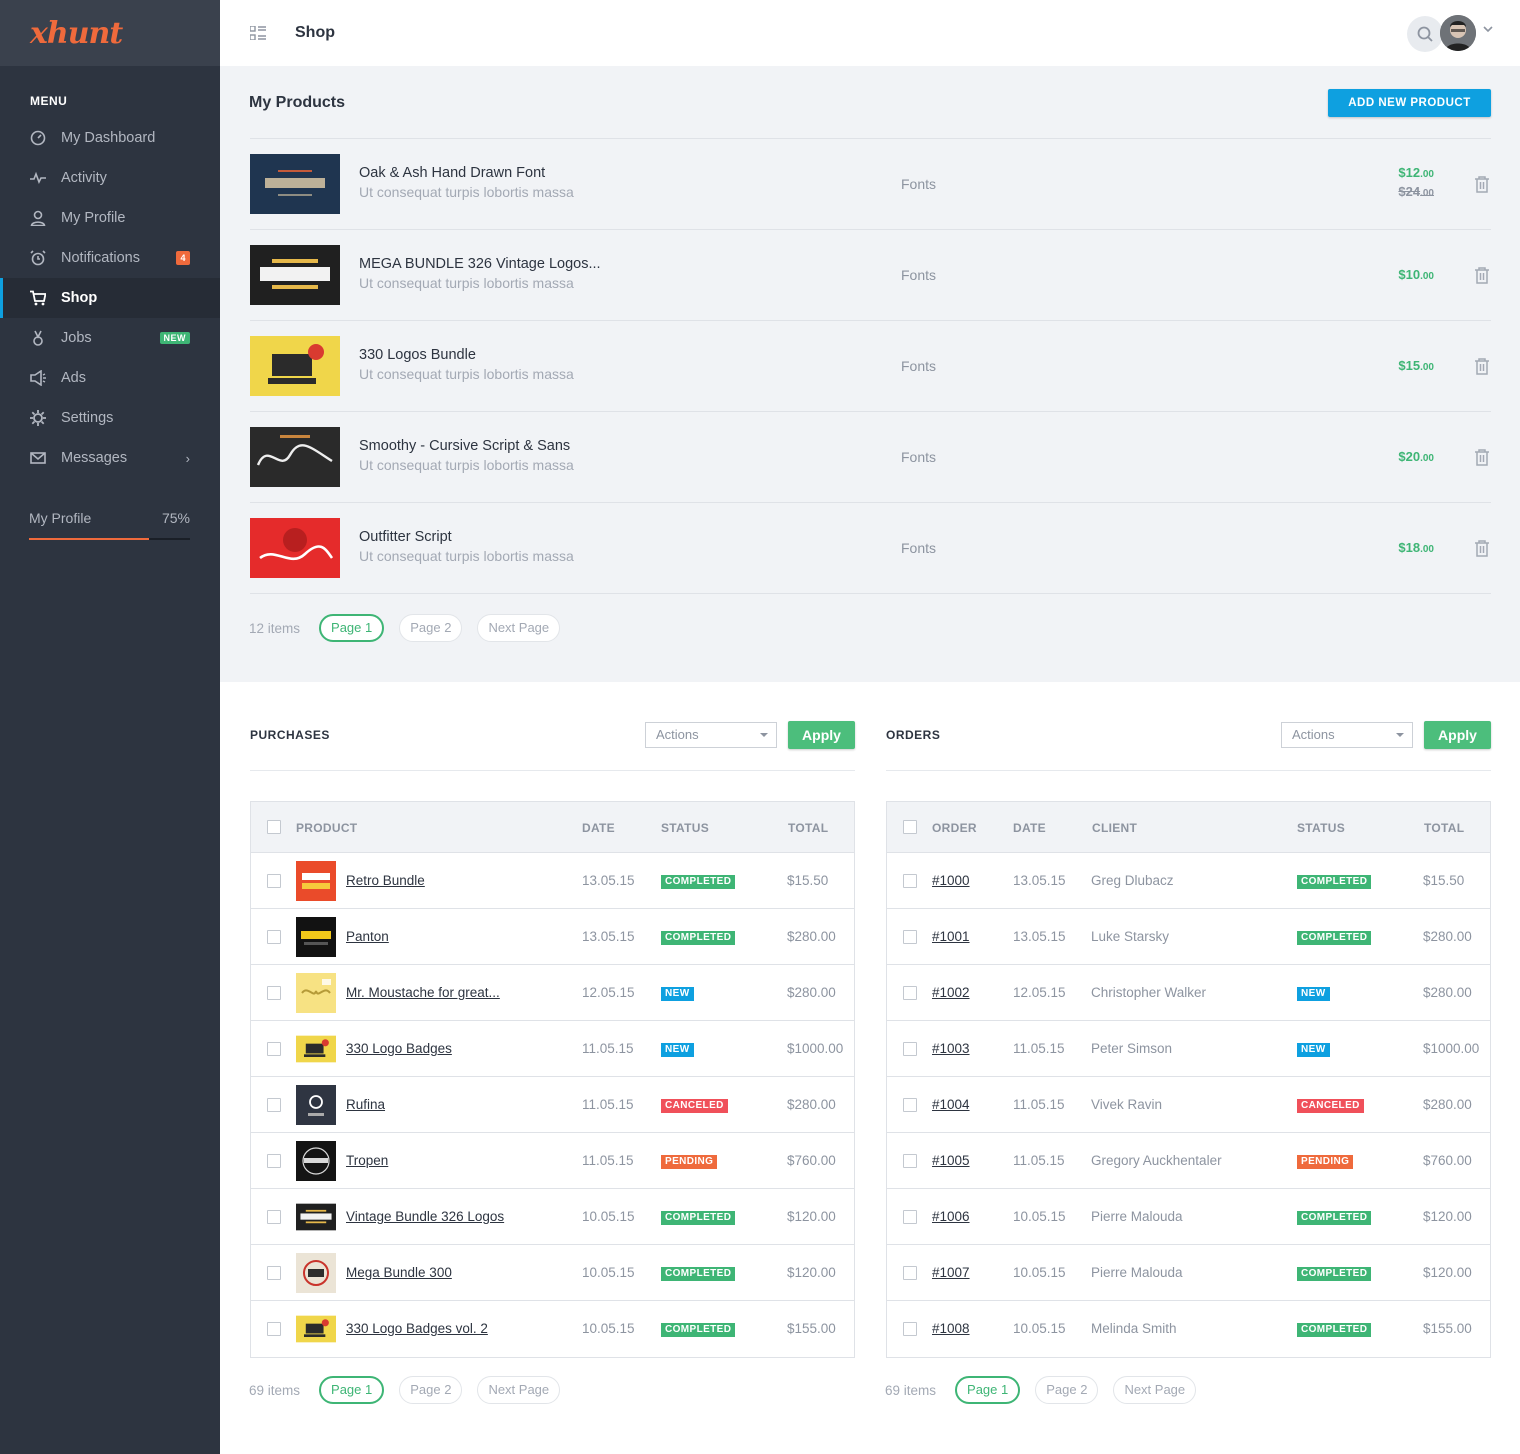 The width and height of the screenshot is (1520, 1454). Describe the element at coordinates (110, 338) in the screenshot. I see `sidebar-item-jobs: Jobs NEW` at that location.